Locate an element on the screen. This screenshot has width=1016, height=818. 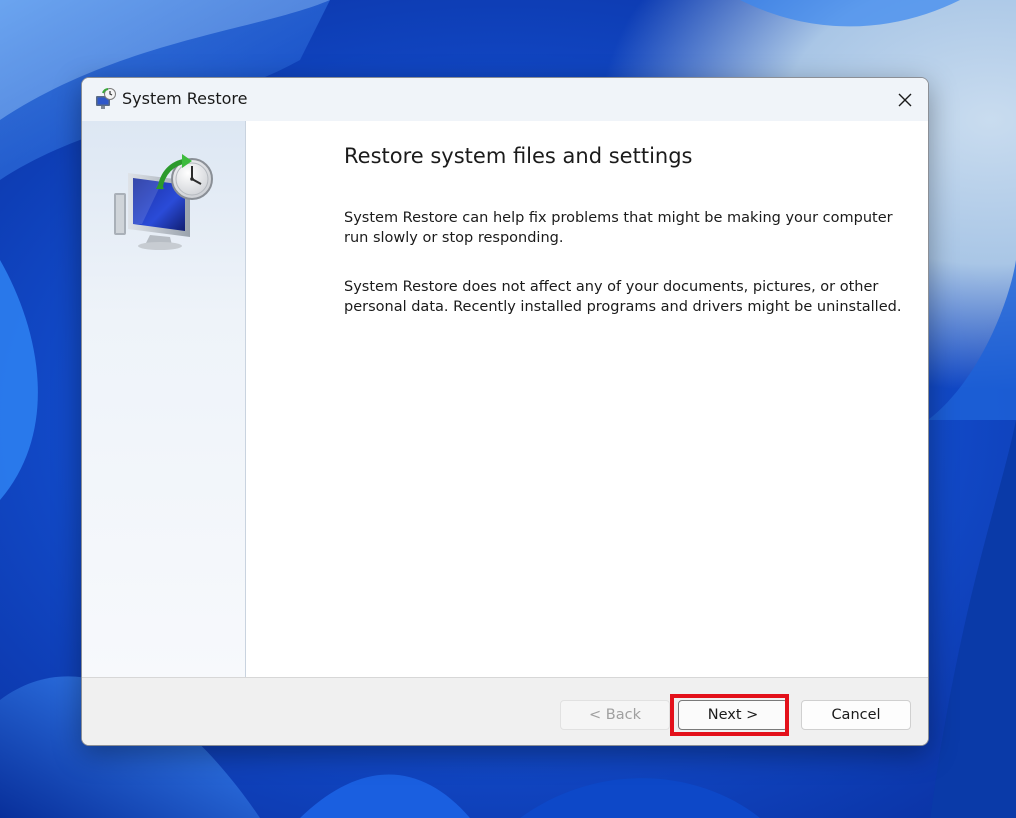
close-icon is located at coordinates (905, 99).